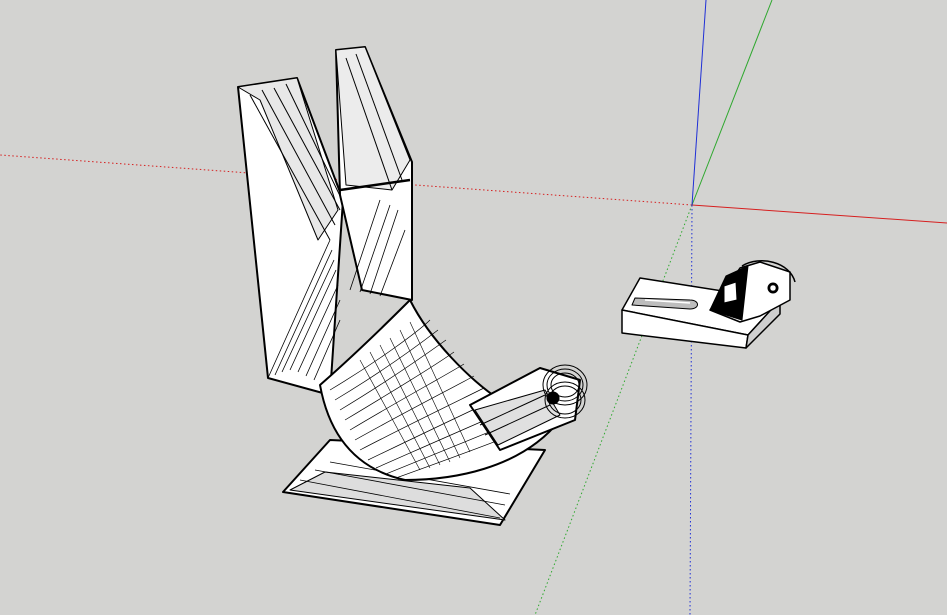 The width and height of the screenshot is (947, 615). What do you see at coordinates (708, 304) in the screenshot?
I see `mount-adapter-model` at bounding box center [708, 304].